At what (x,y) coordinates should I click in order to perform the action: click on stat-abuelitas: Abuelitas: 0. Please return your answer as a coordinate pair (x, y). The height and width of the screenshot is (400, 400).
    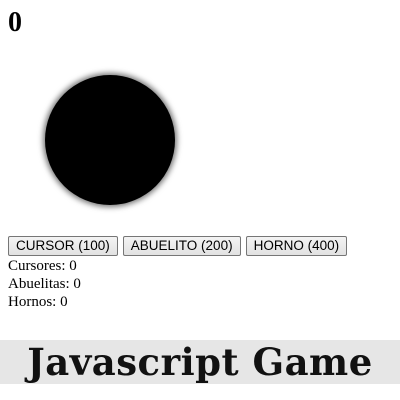
    Looking at the image, I should click on (44, 284).